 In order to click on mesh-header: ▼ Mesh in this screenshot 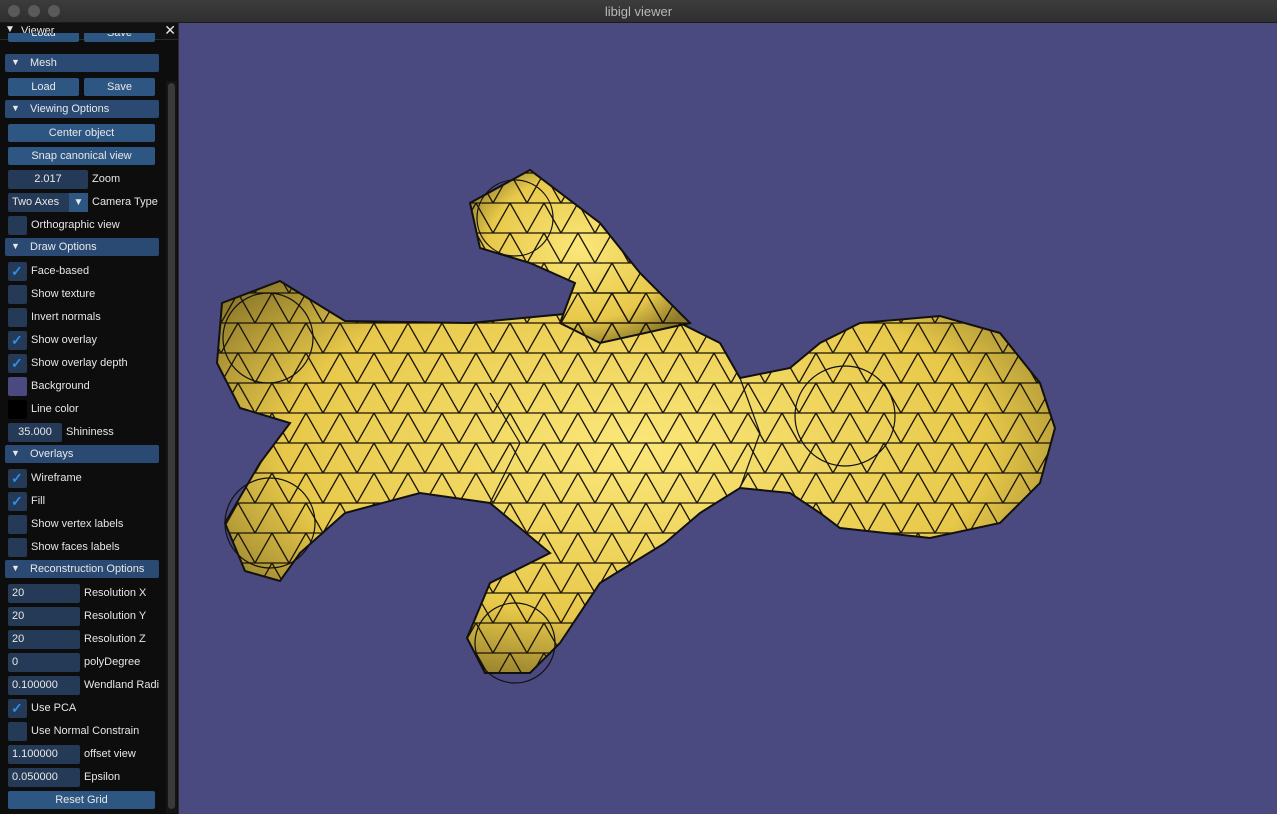, I will do `click(82, 63)`.